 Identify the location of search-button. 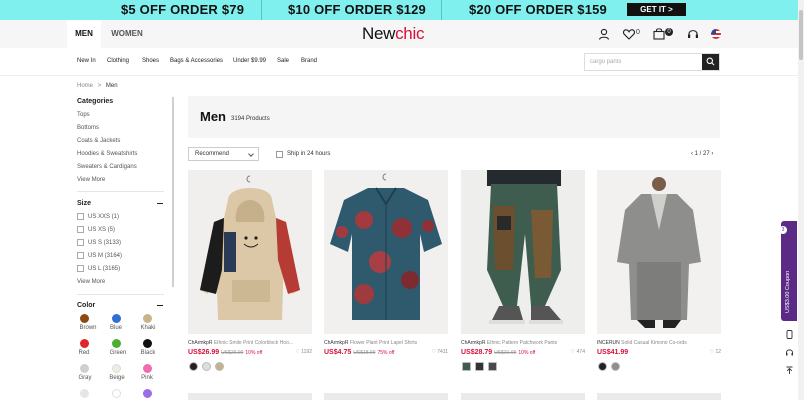
(710, 62).